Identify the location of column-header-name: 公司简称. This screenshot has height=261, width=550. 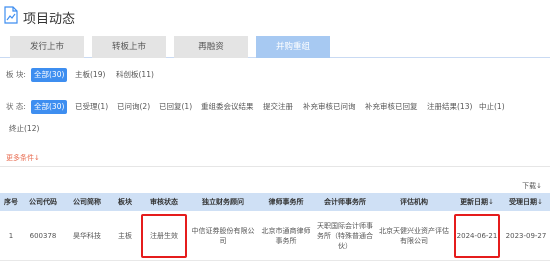
(87, 202).